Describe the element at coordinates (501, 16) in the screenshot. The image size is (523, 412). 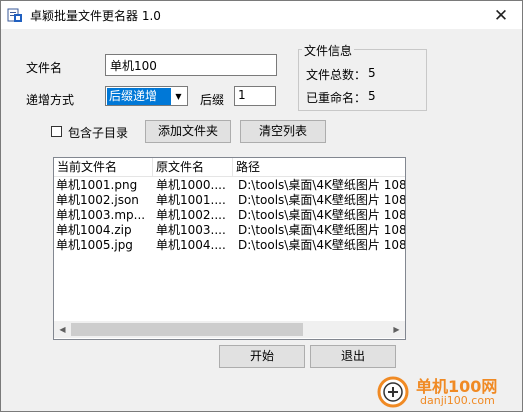
I see `close-icon: ✕` at that location.